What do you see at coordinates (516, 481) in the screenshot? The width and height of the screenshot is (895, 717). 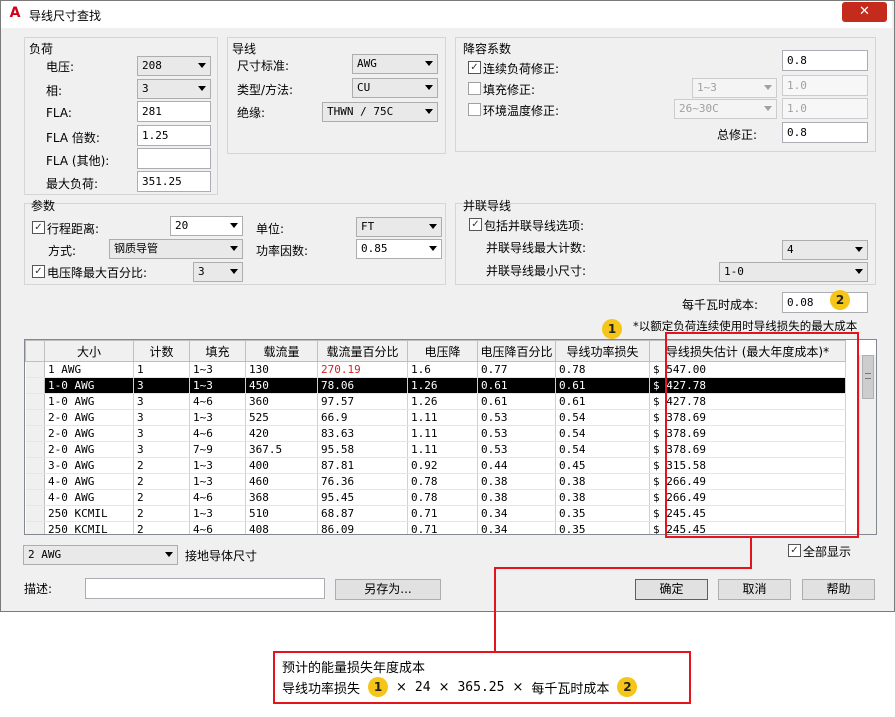 I see `table-cell: 0.38` at bounding box center [516, 481].